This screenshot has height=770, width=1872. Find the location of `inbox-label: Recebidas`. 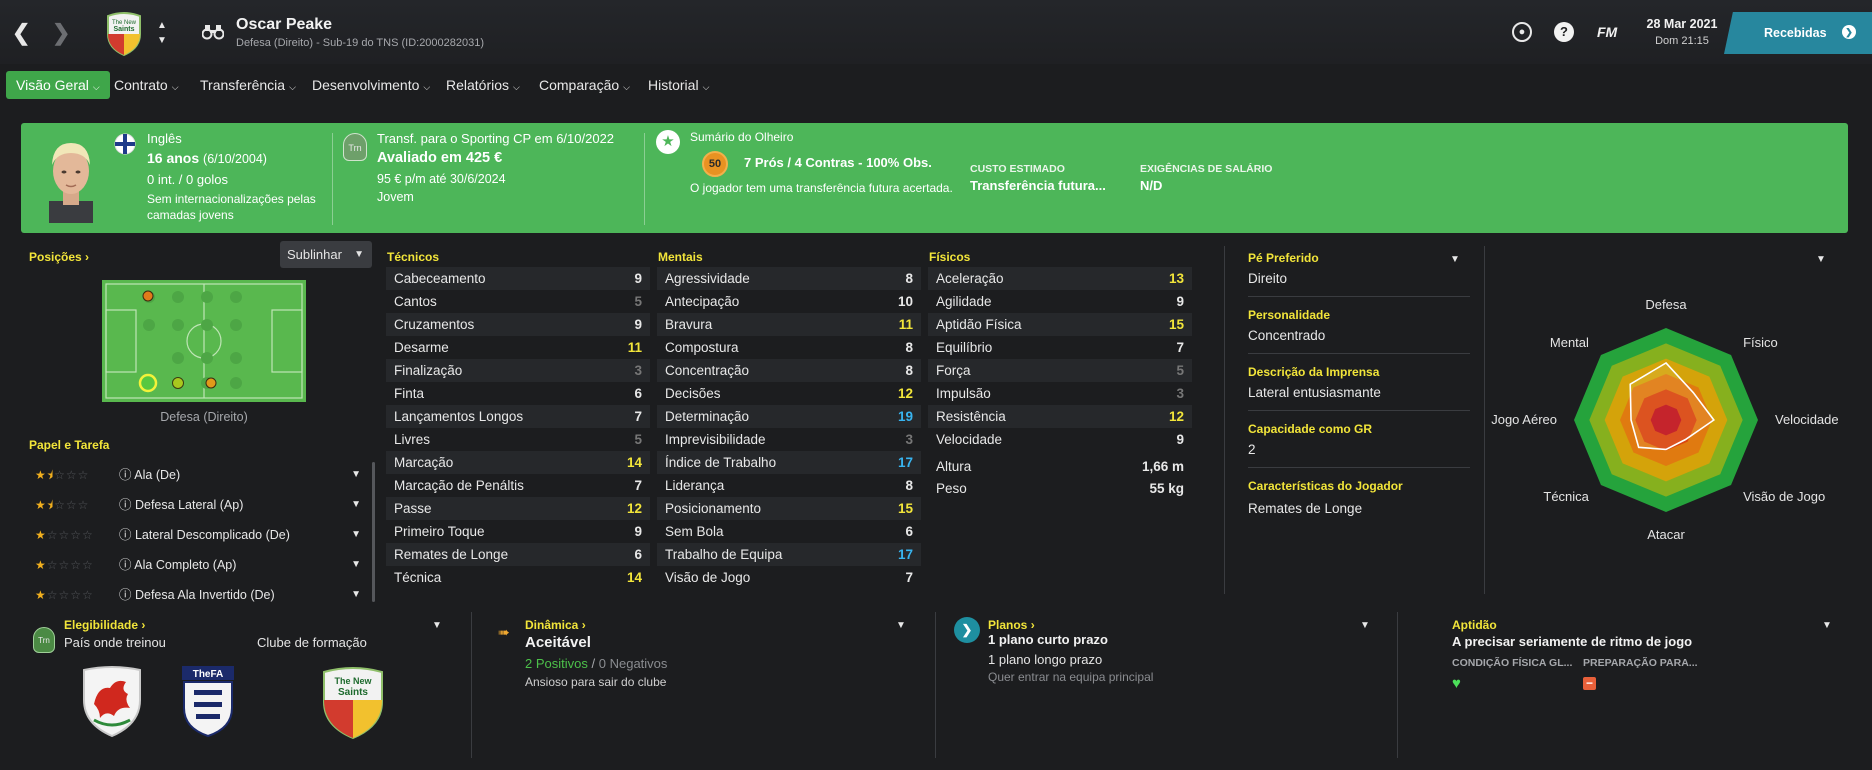

inbox-label: Recebidas is located at coordinates (1795, 33).